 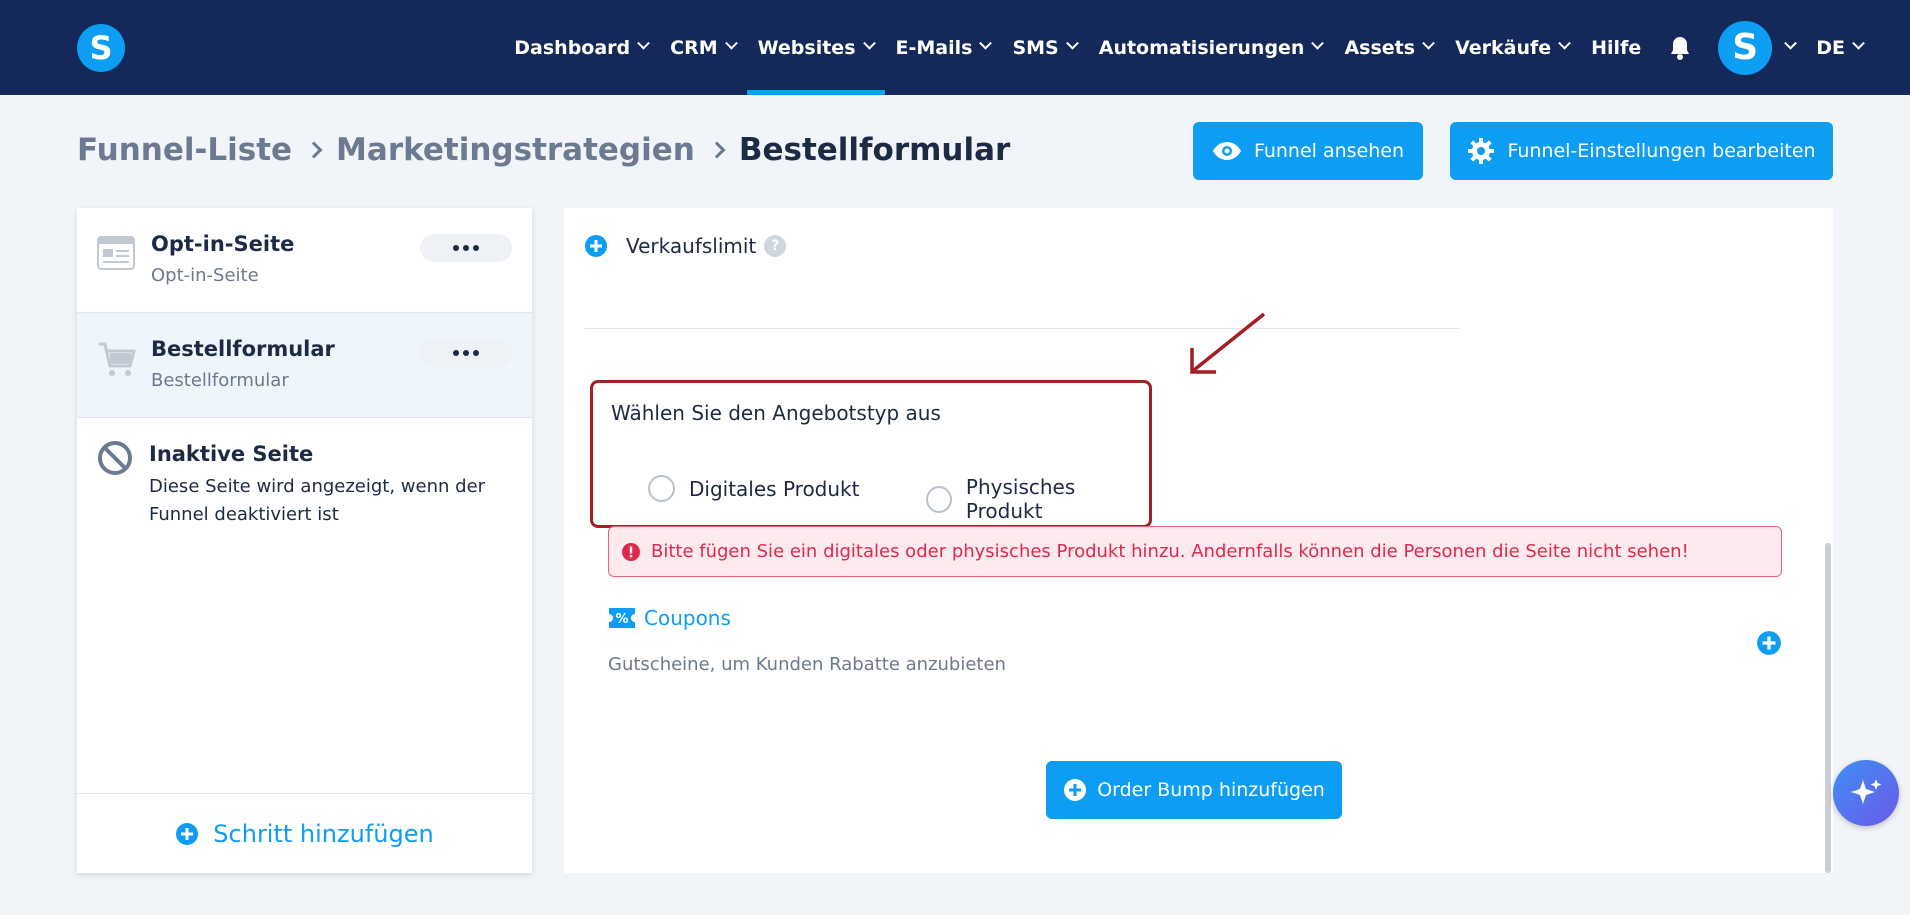 What do you see at coordinates (1503, 47) in the screenshot?
I see `nav-sales-label: Verkäufe` at bounding box center [1503, 47].